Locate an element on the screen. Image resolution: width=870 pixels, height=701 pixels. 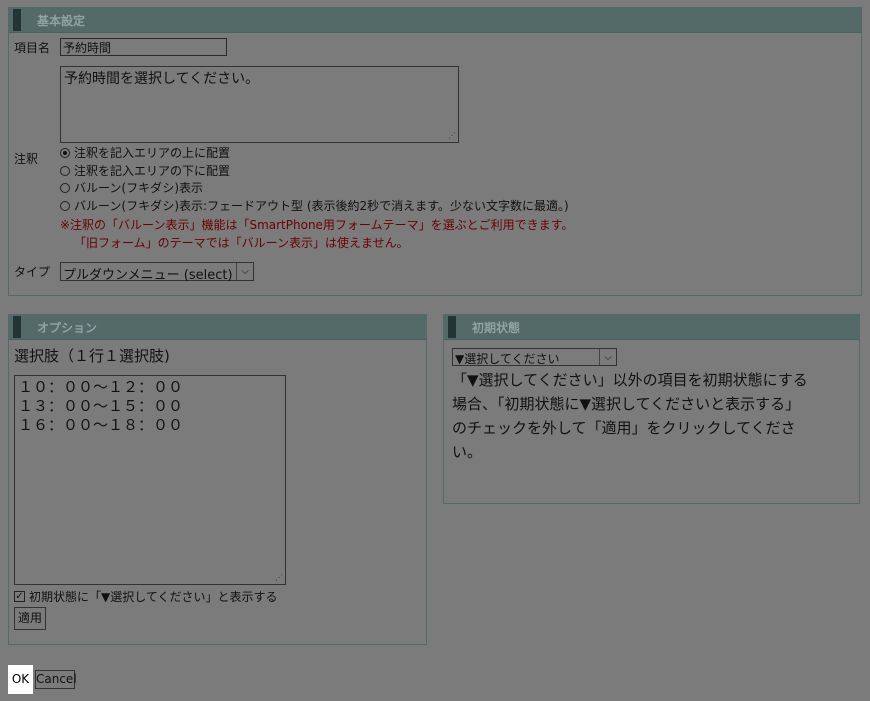
note-label: 注釈 is located at coordinates (26, 159).